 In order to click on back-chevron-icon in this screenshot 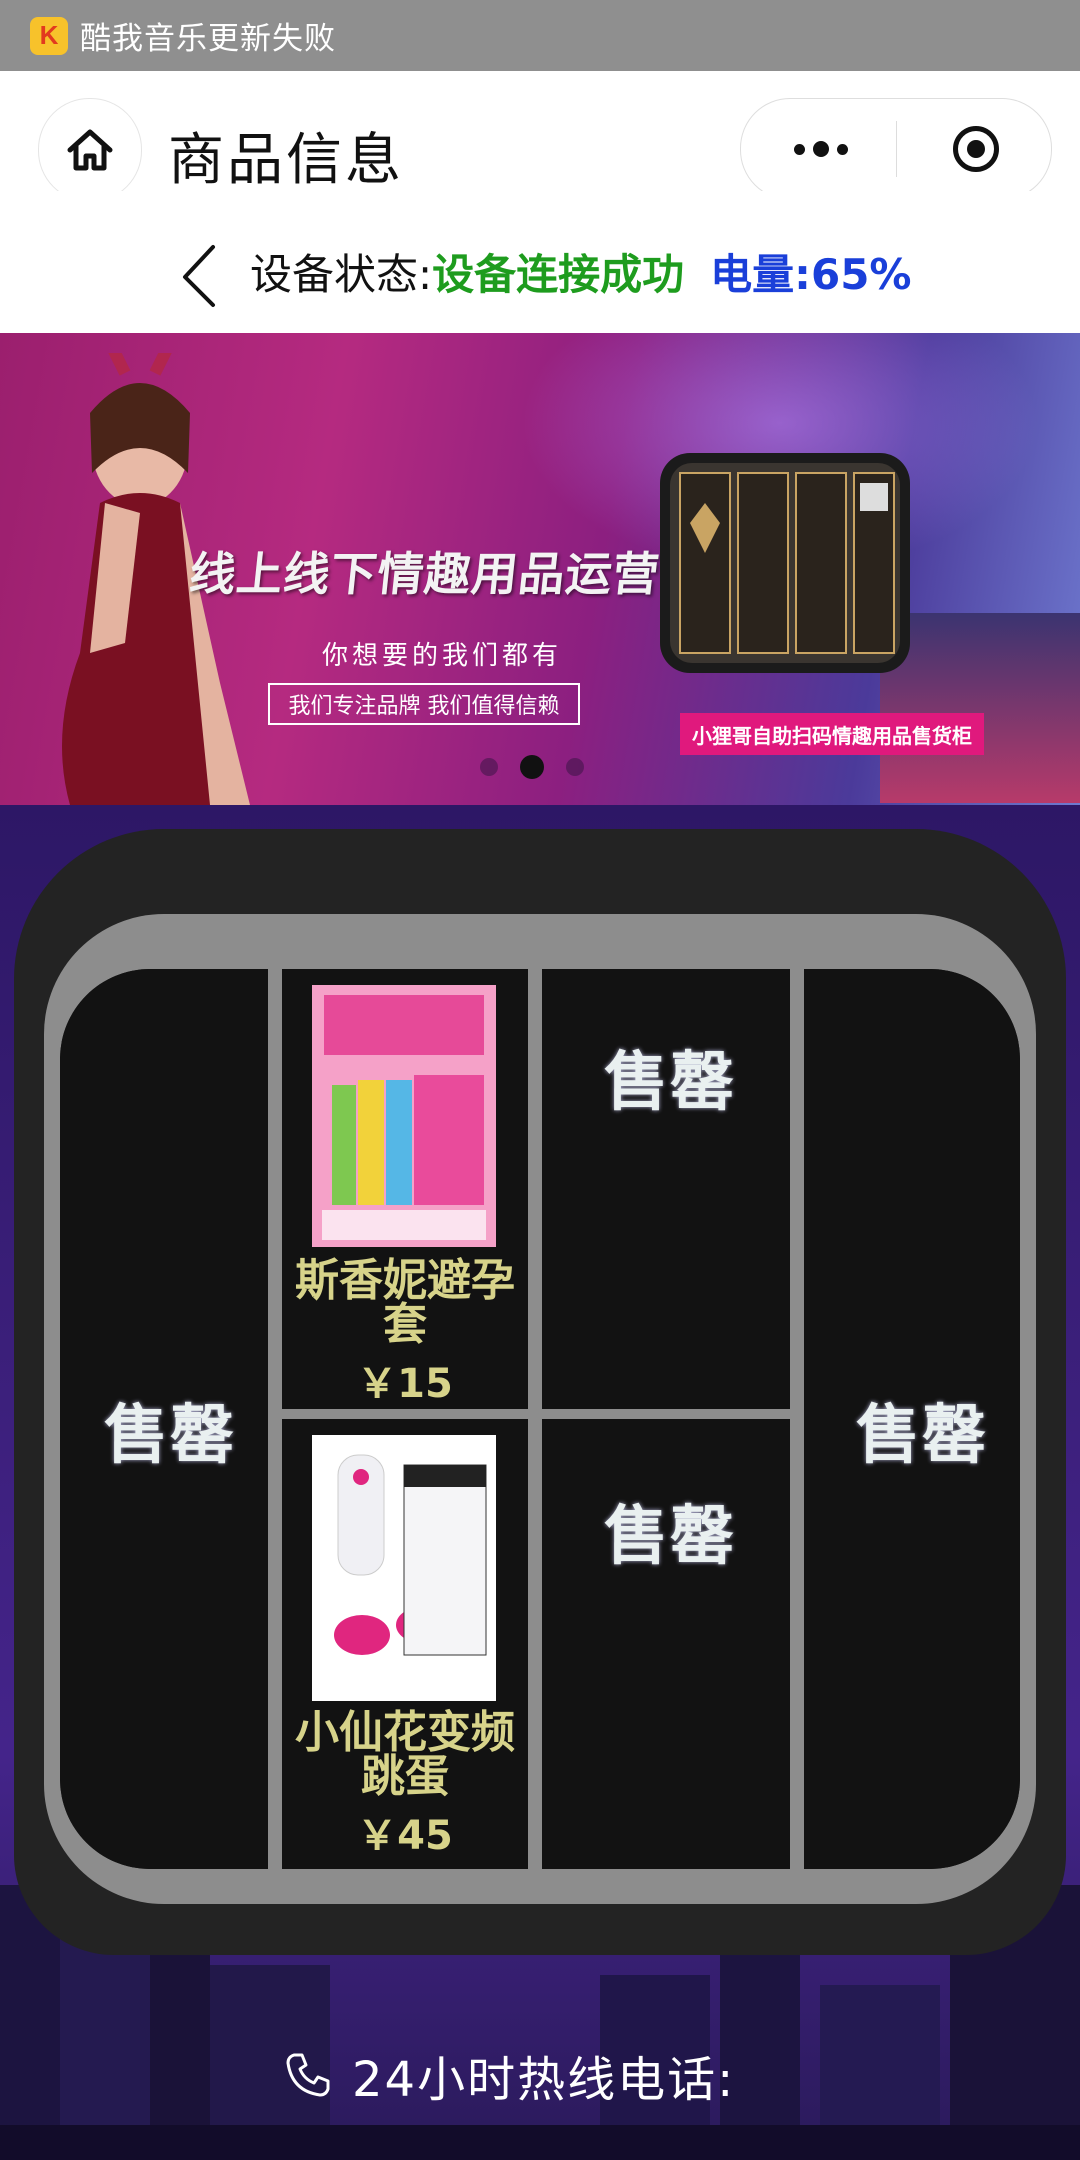, I will do `click(200, 276)`.